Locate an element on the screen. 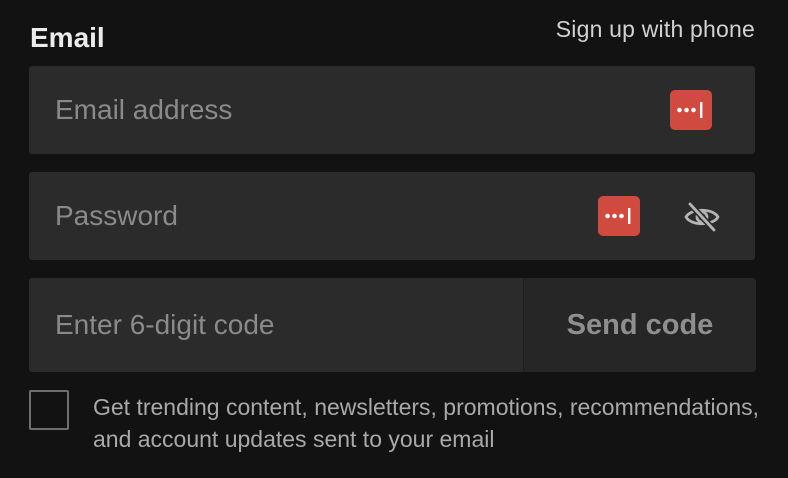  section-title: Email is located at coordinates (67, 37).